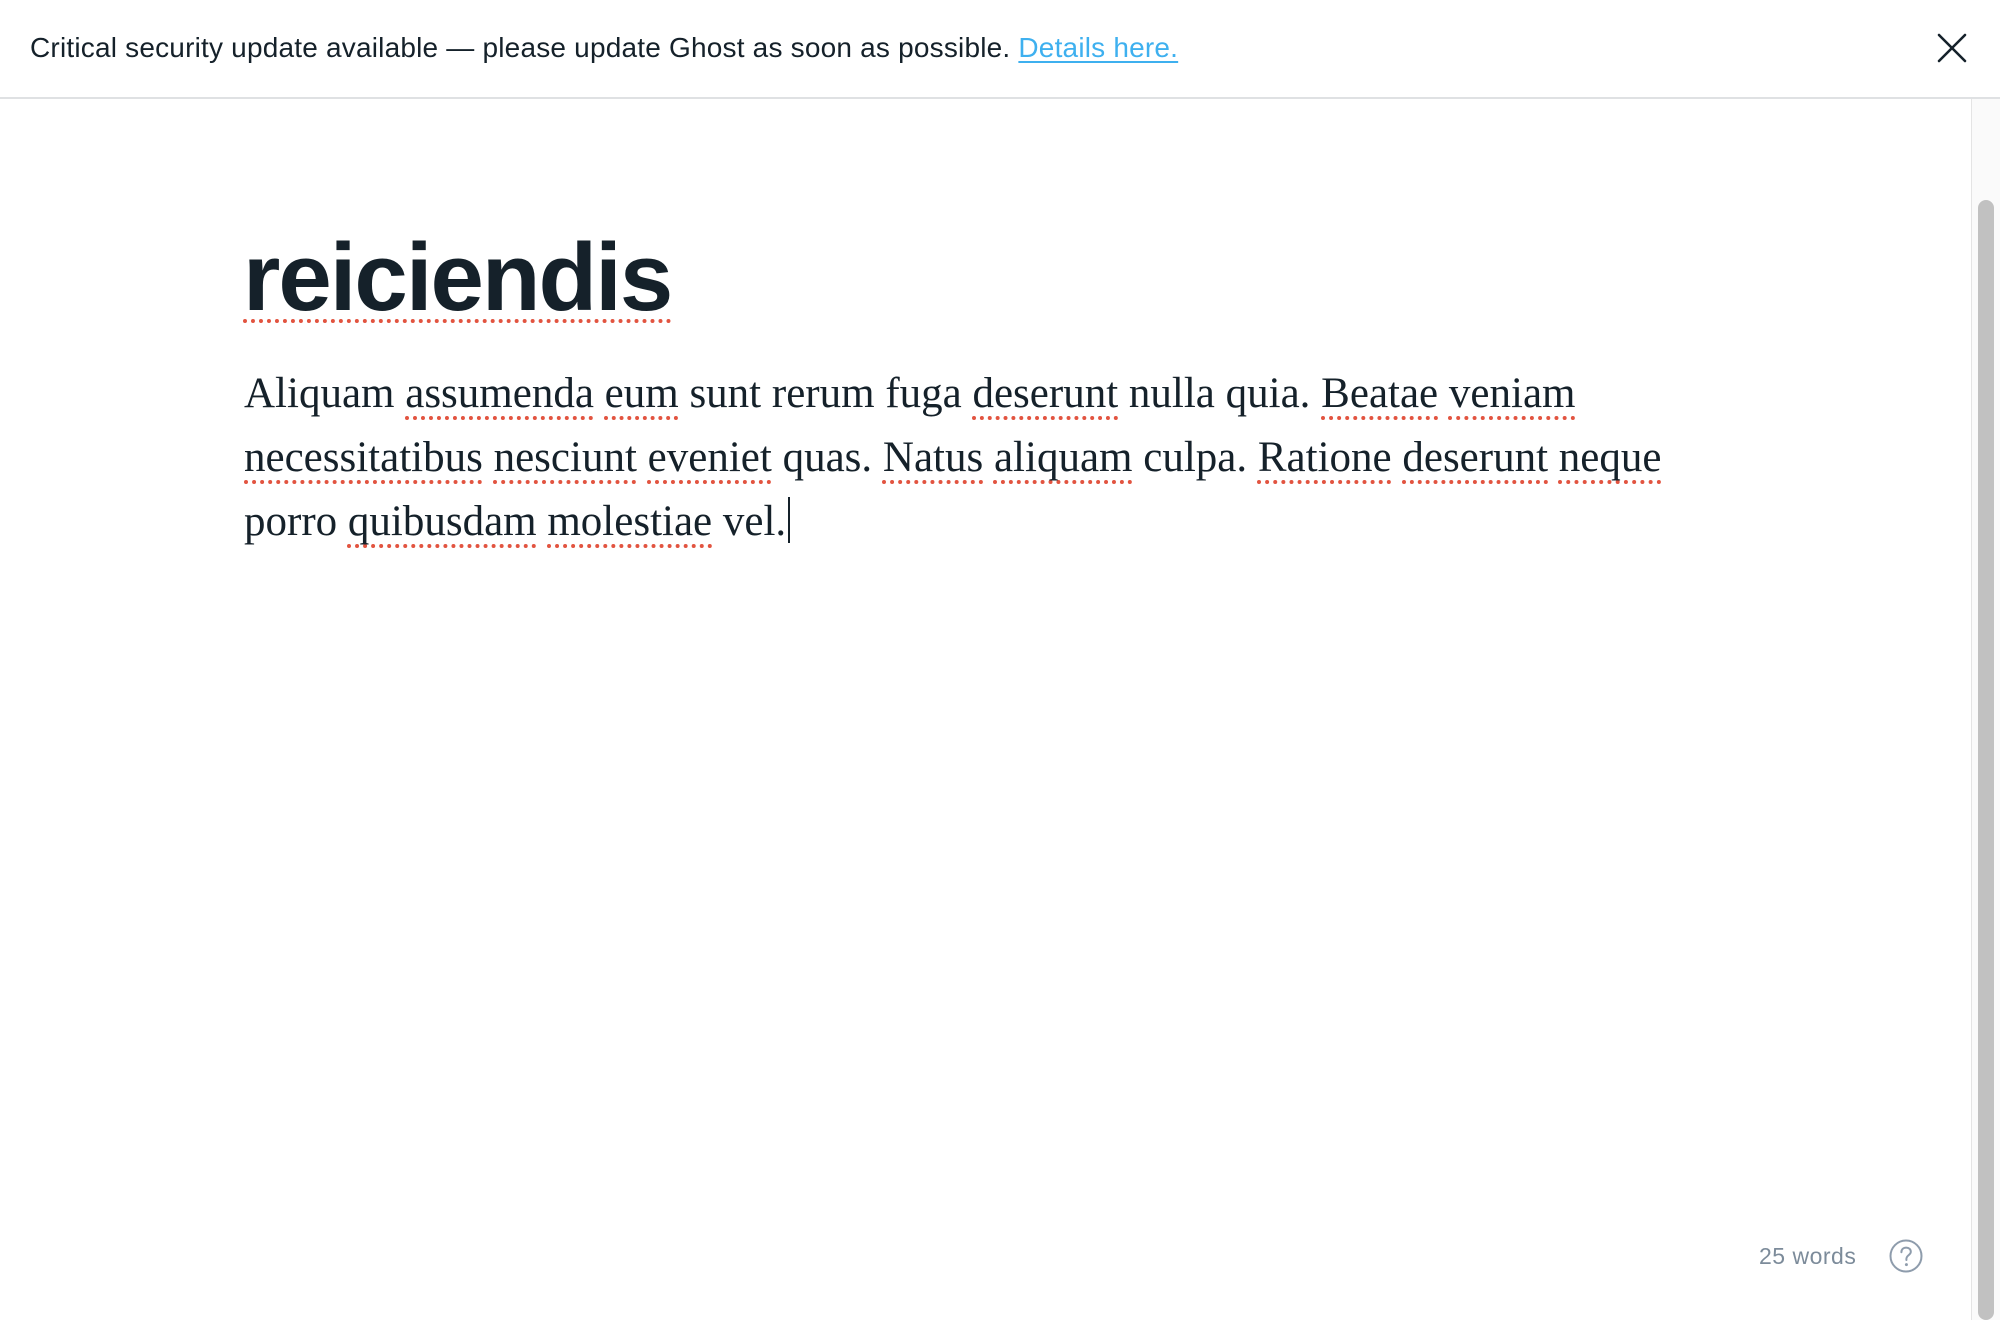 This screenshot has width=2000, height=1320. Describe the element at coordinates (1195, 457) in the screenshot. I see `body-word: culpa.` at that location.